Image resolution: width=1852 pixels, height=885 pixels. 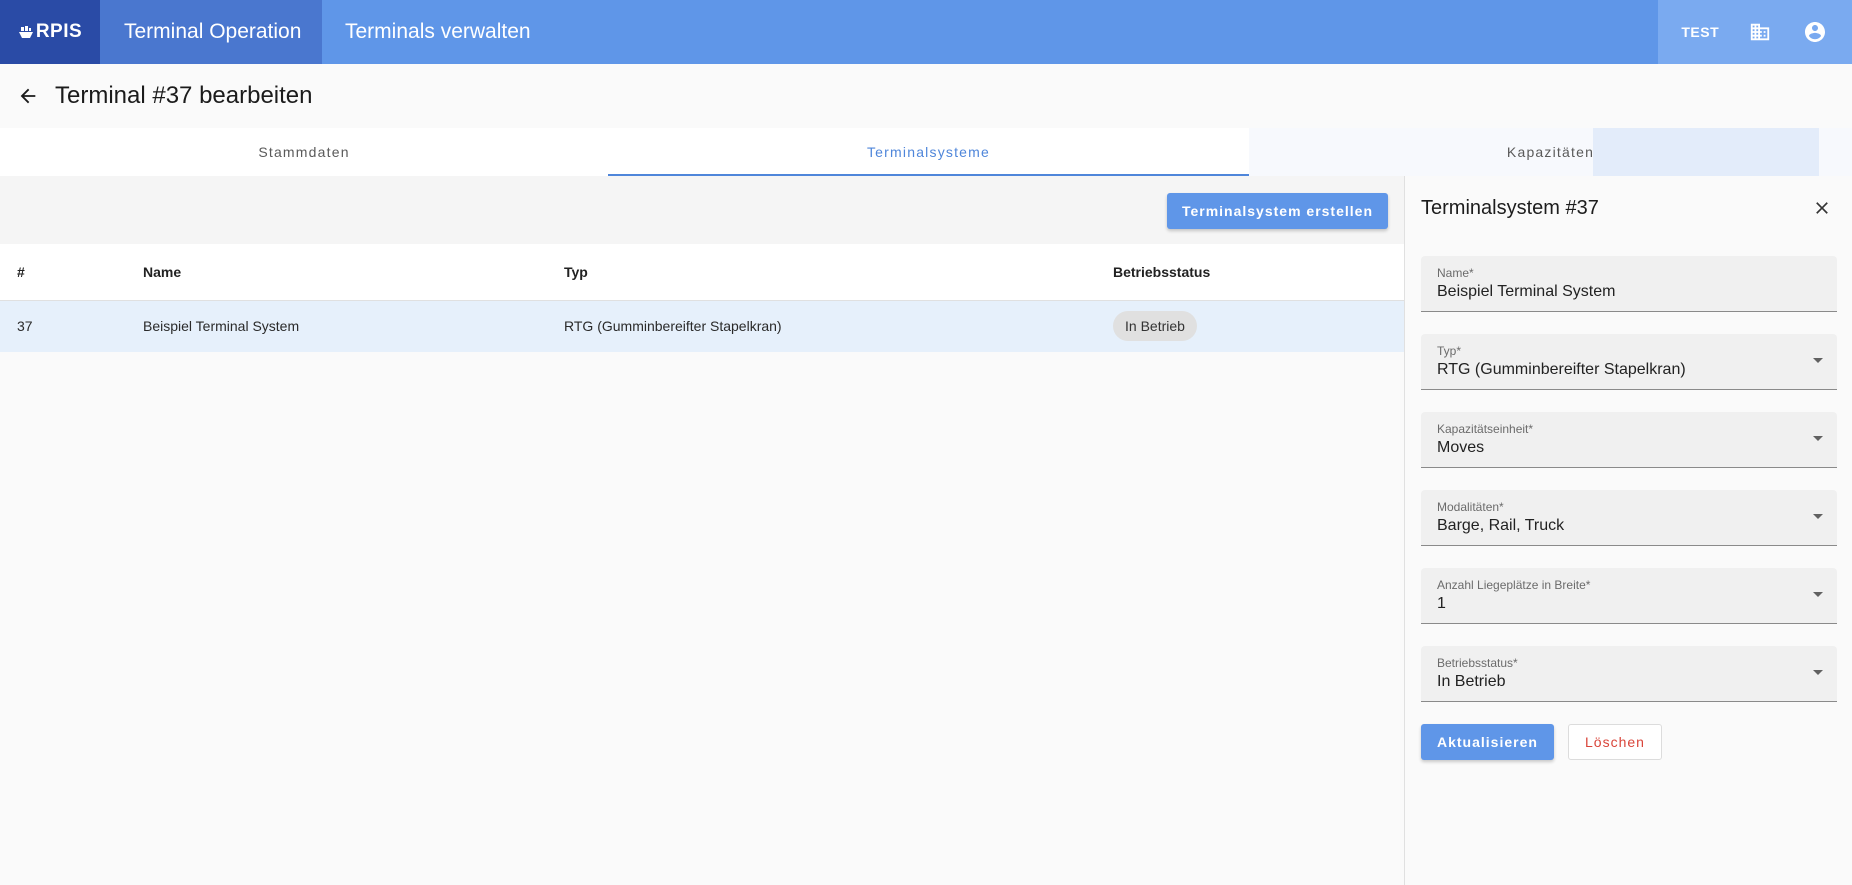 I want to click on field-label: Kapazitätseinheit*, so click(x=1485, y=429).